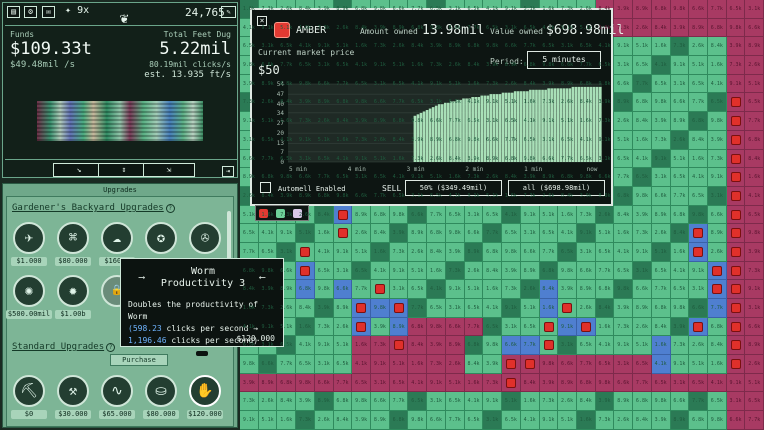  What do you see at coordinates (117, 391) in the screenshot?
I see `upgrade-worm: ∿` at bounding box center [117, 391].